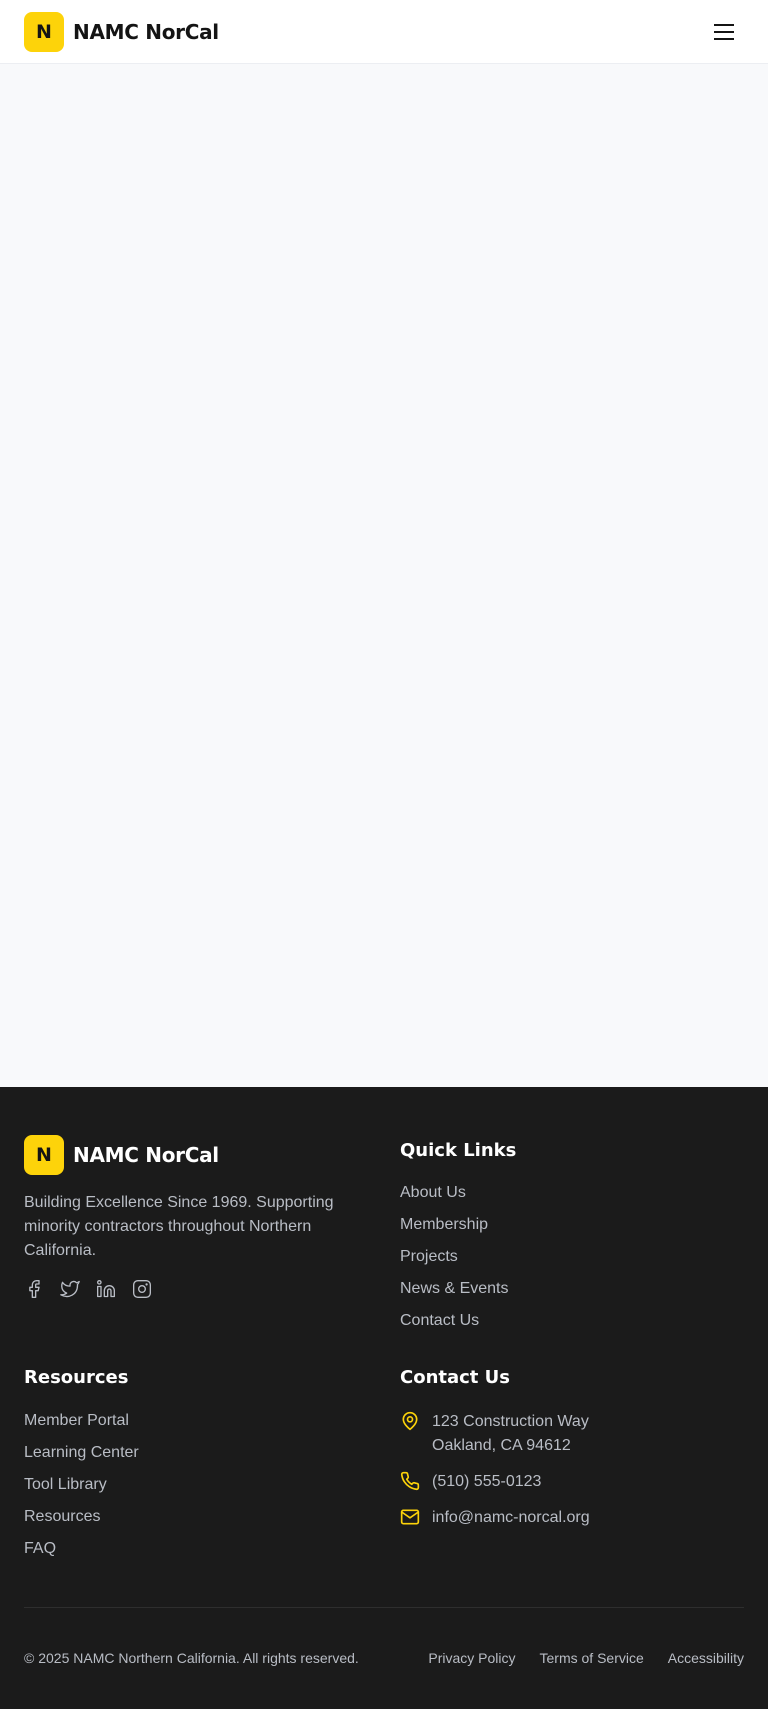 This screenshot has height=1709, width=768. Describe the element at coordinates (410, 1421) in the screenshot. I see `map-pin-icon` at that location.